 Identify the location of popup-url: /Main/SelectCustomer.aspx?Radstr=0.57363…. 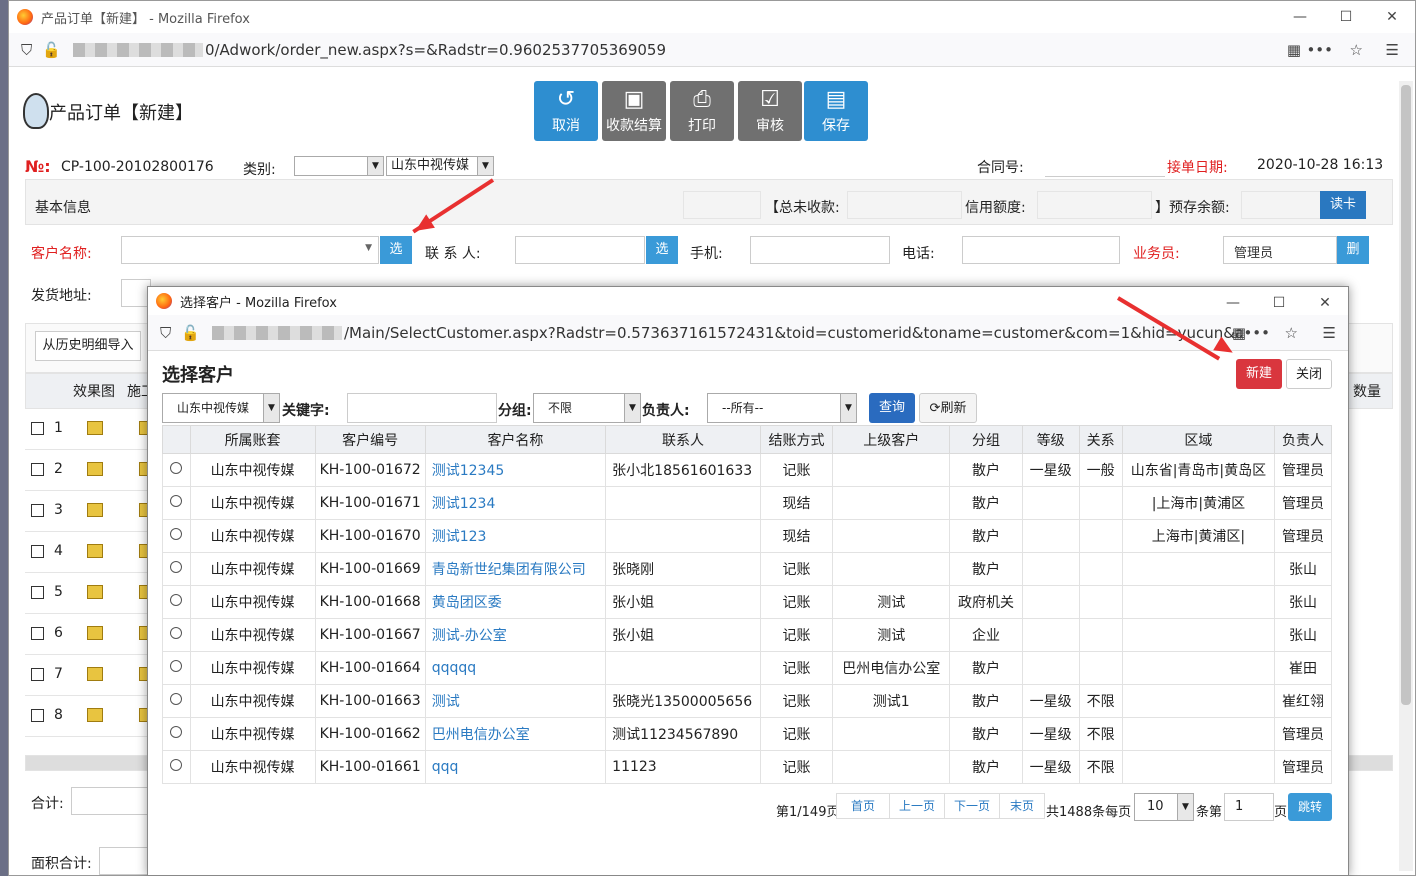
(726, 333).